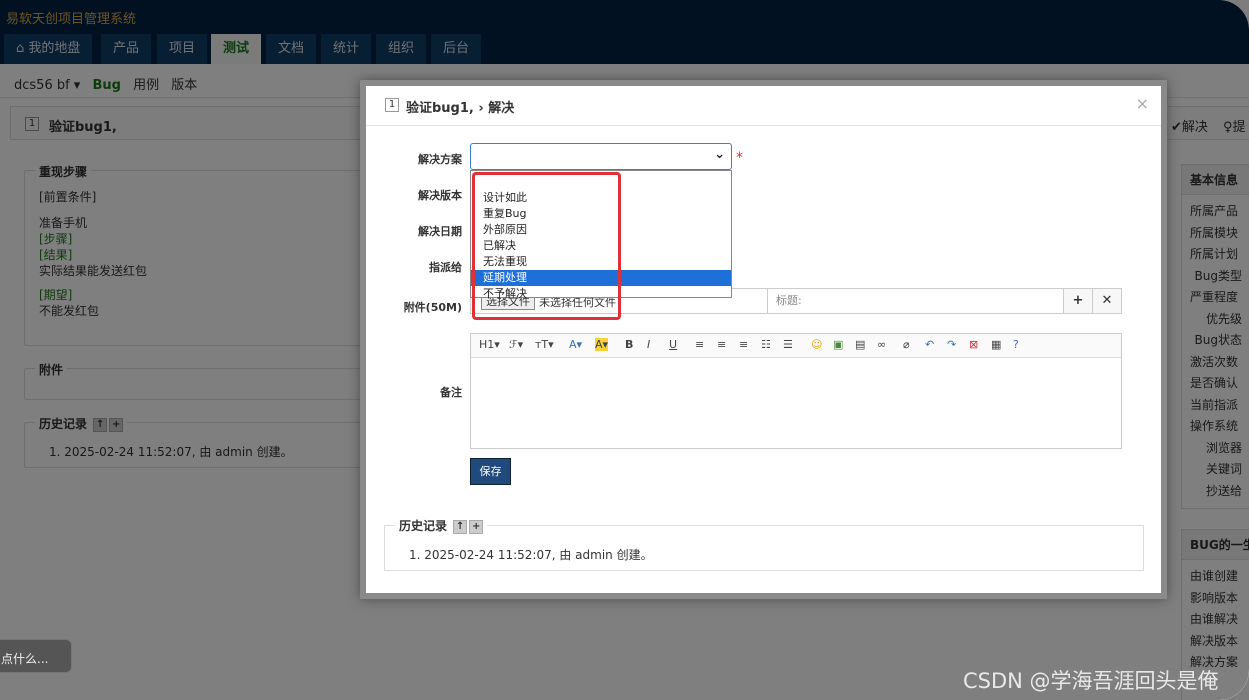 The height and width of the screenshot is (700, 1249). Describe the element at coordinates (906, 344) in the screenshot. I see `eraser-icon: ⌀` at that location.